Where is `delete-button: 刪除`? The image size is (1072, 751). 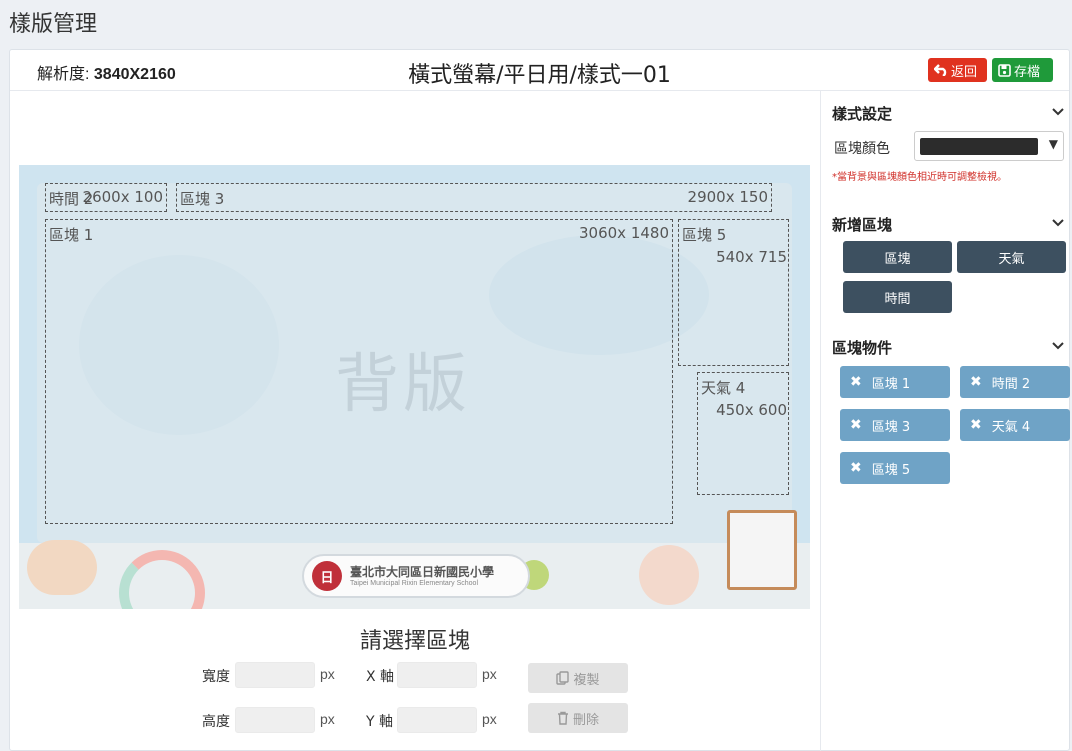
delete-button: 刪除 is located at coordinates (578, 718).